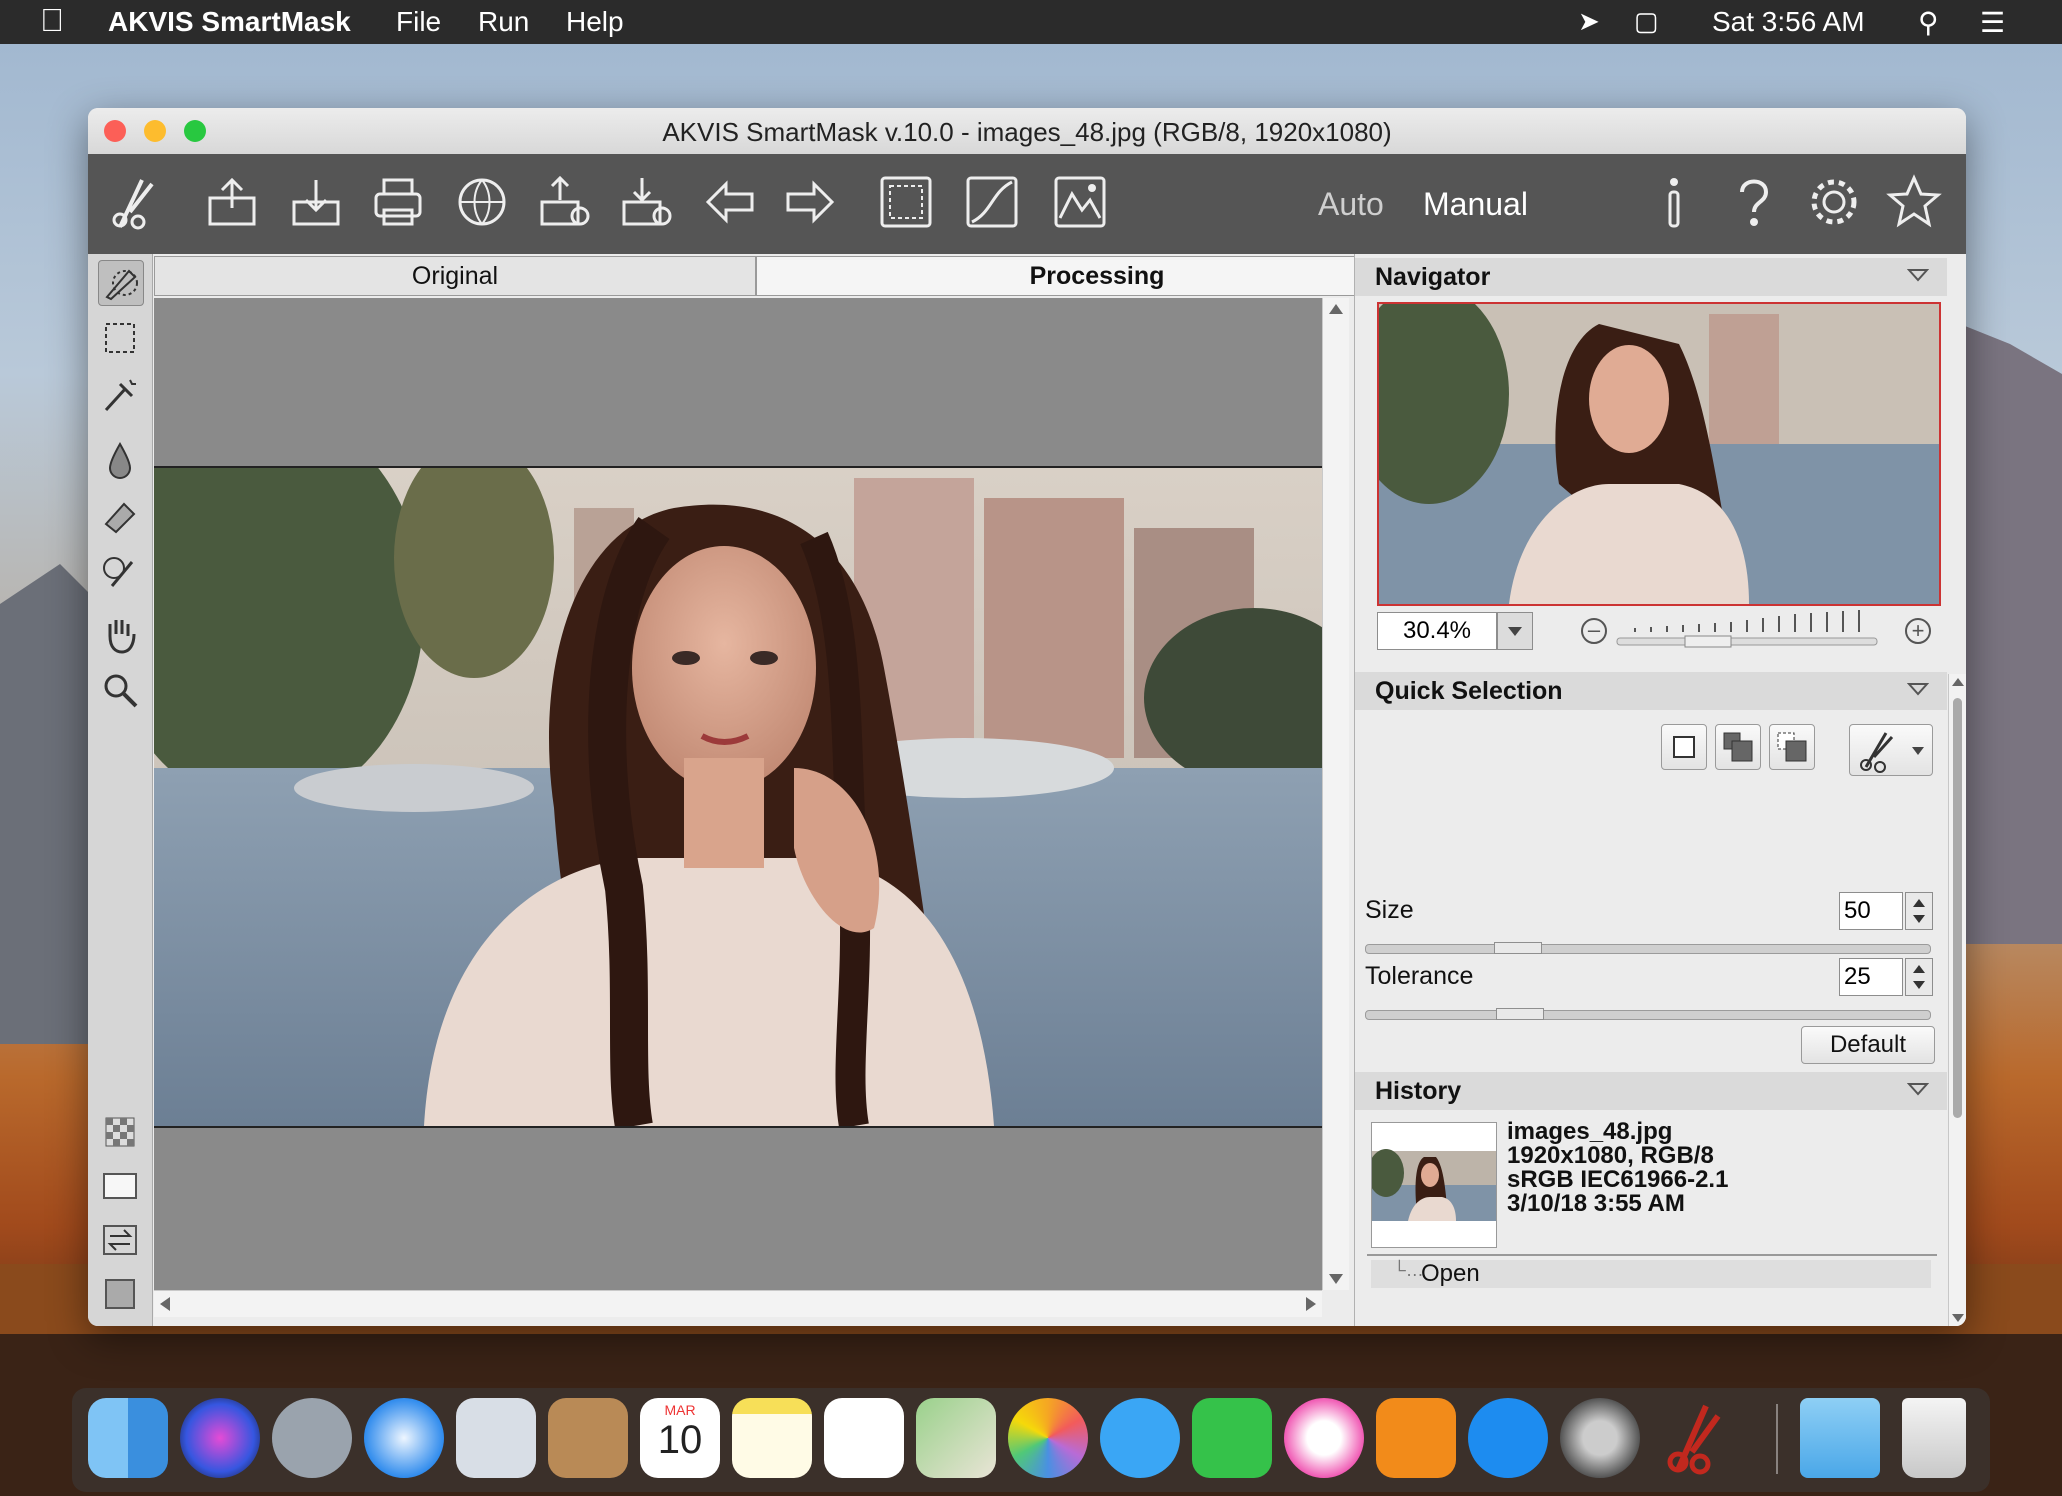 The image size is (2062, 1496). I want to click on tolerance-input: 25, so click(1871, 977).